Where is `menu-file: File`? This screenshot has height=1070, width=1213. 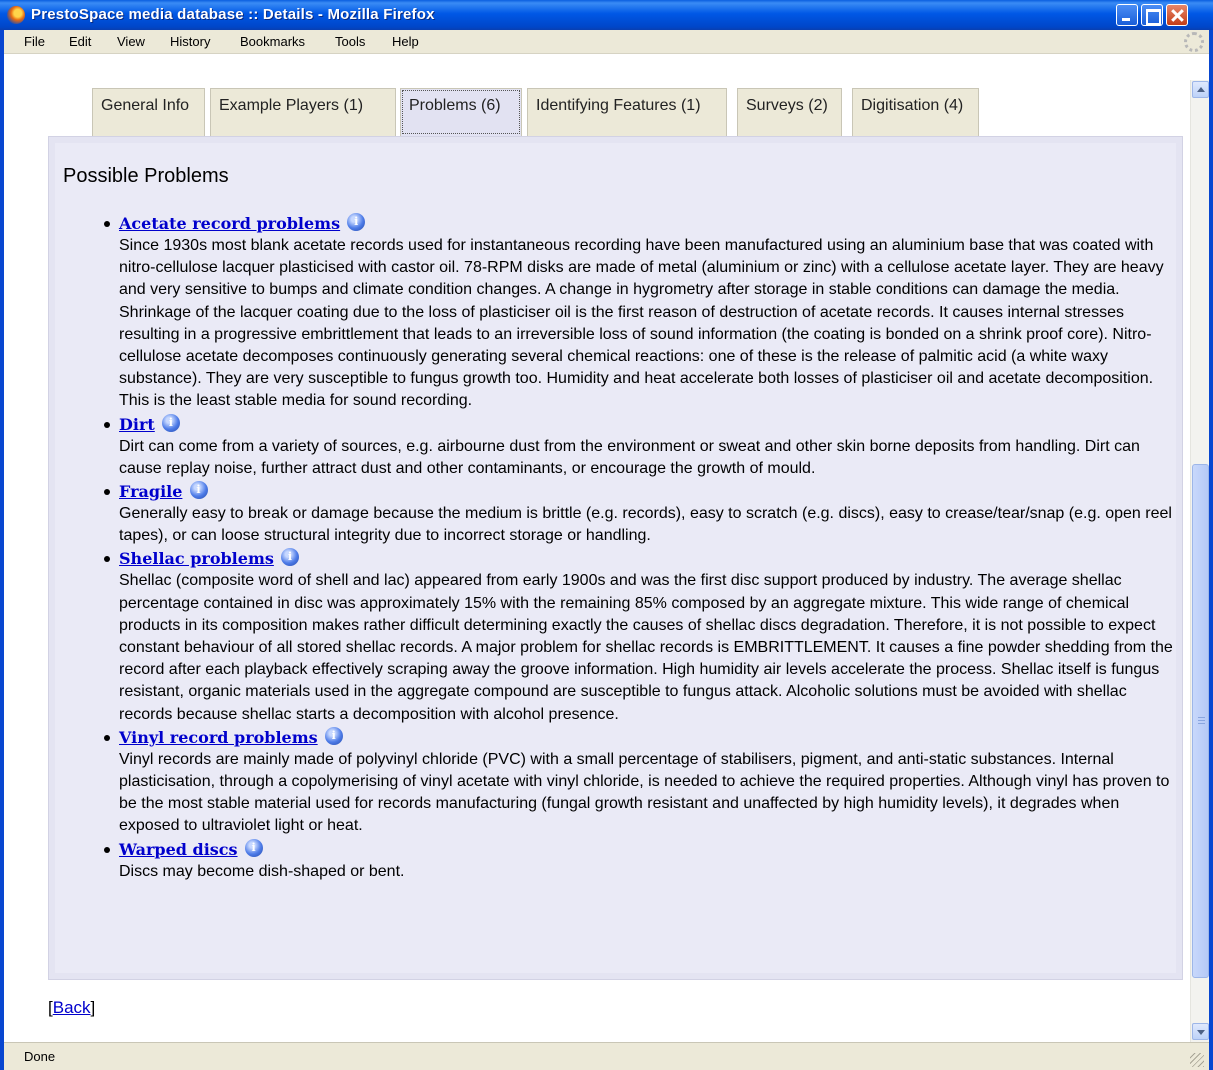 menu-file: File is located at coordinates (34, 41).